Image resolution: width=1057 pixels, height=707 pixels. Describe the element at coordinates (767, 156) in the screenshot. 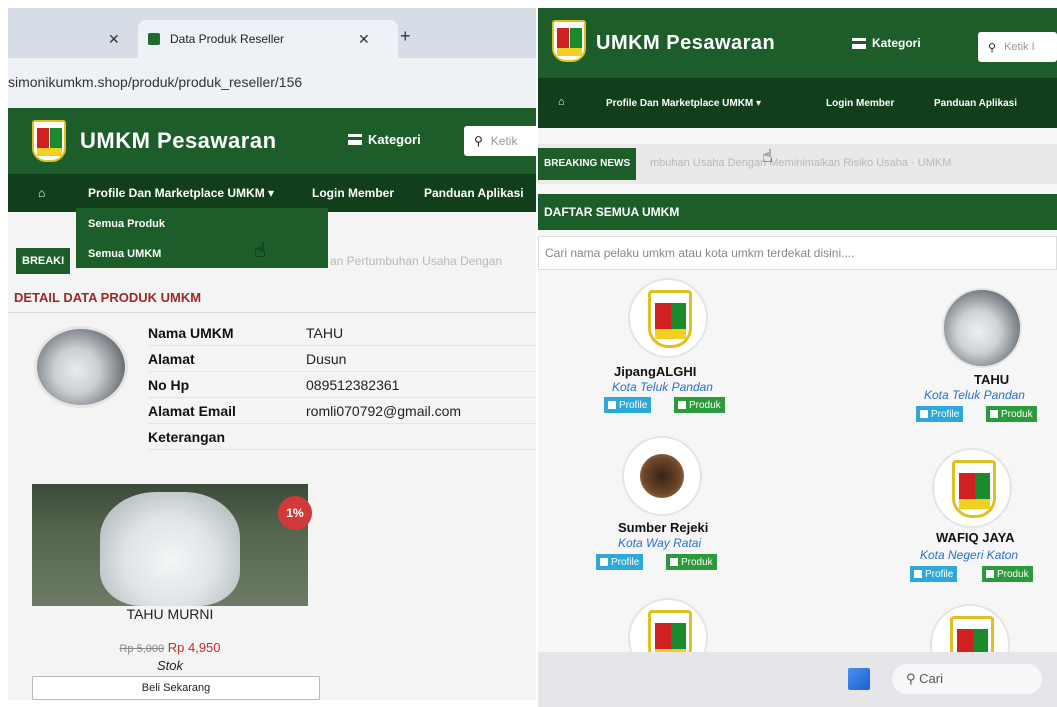

I see `hand-cursor-icon: ☝` at that location.